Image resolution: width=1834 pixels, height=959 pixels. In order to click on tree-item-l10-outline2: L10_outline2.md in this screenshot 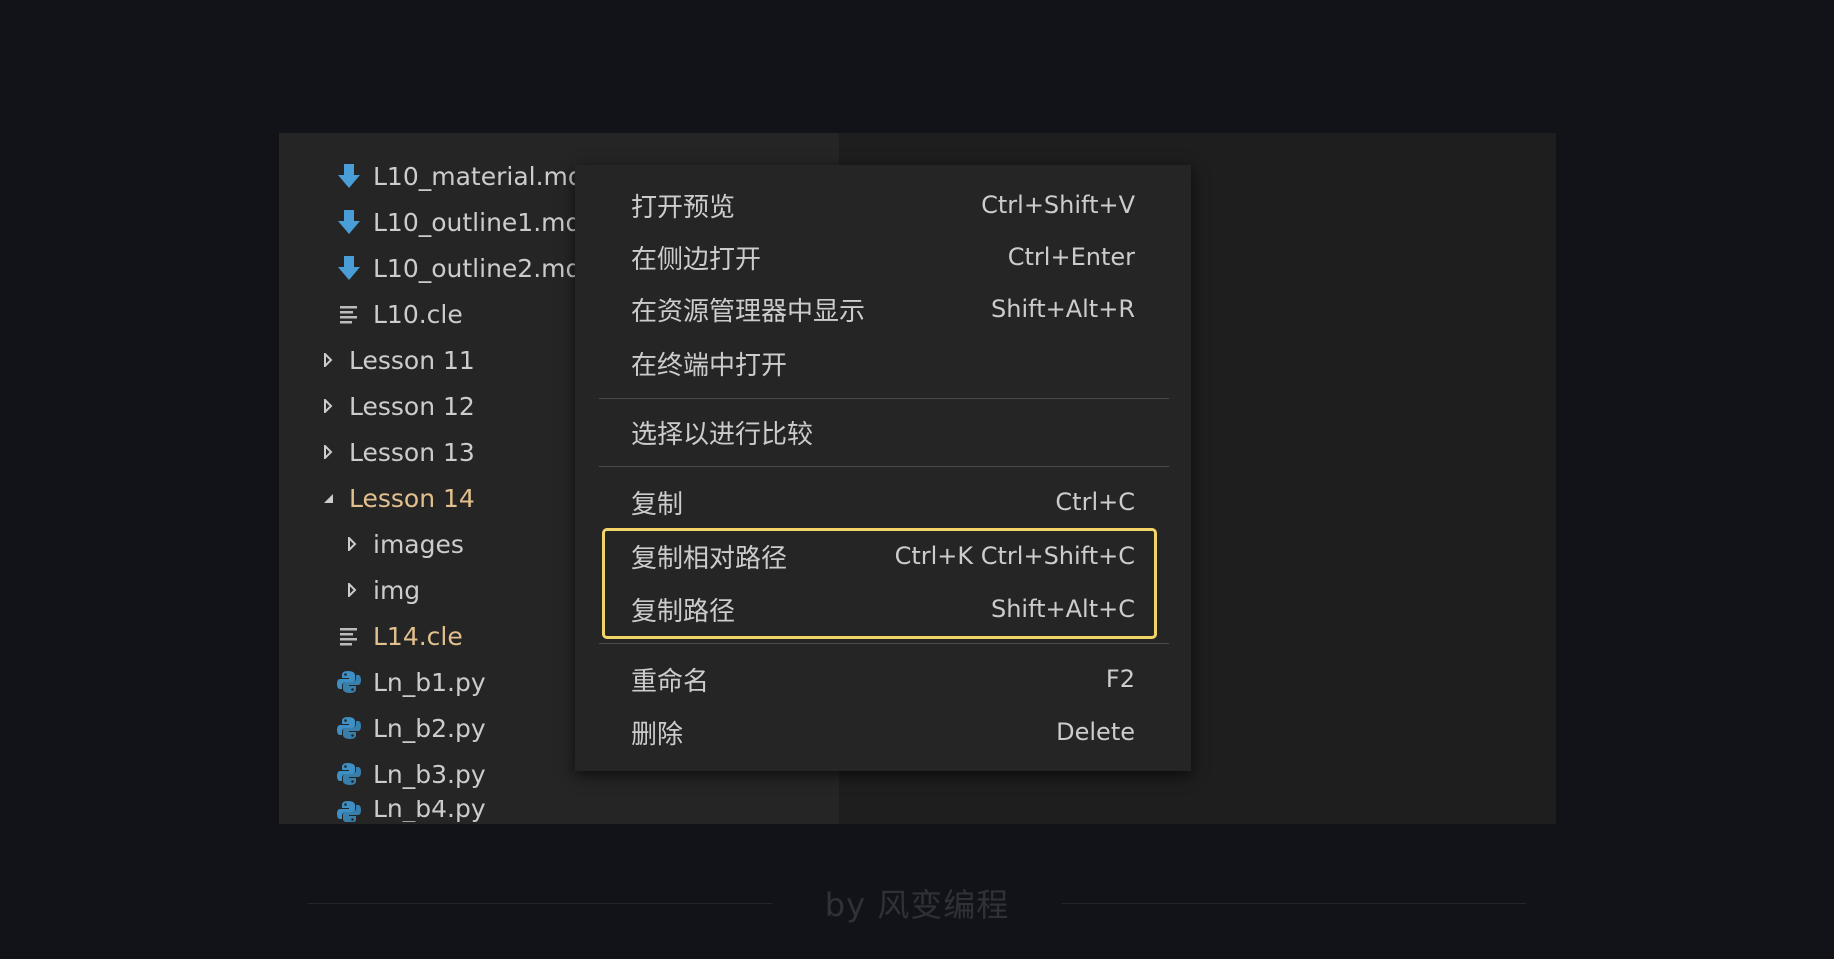, I will do `click(458, 268)`.